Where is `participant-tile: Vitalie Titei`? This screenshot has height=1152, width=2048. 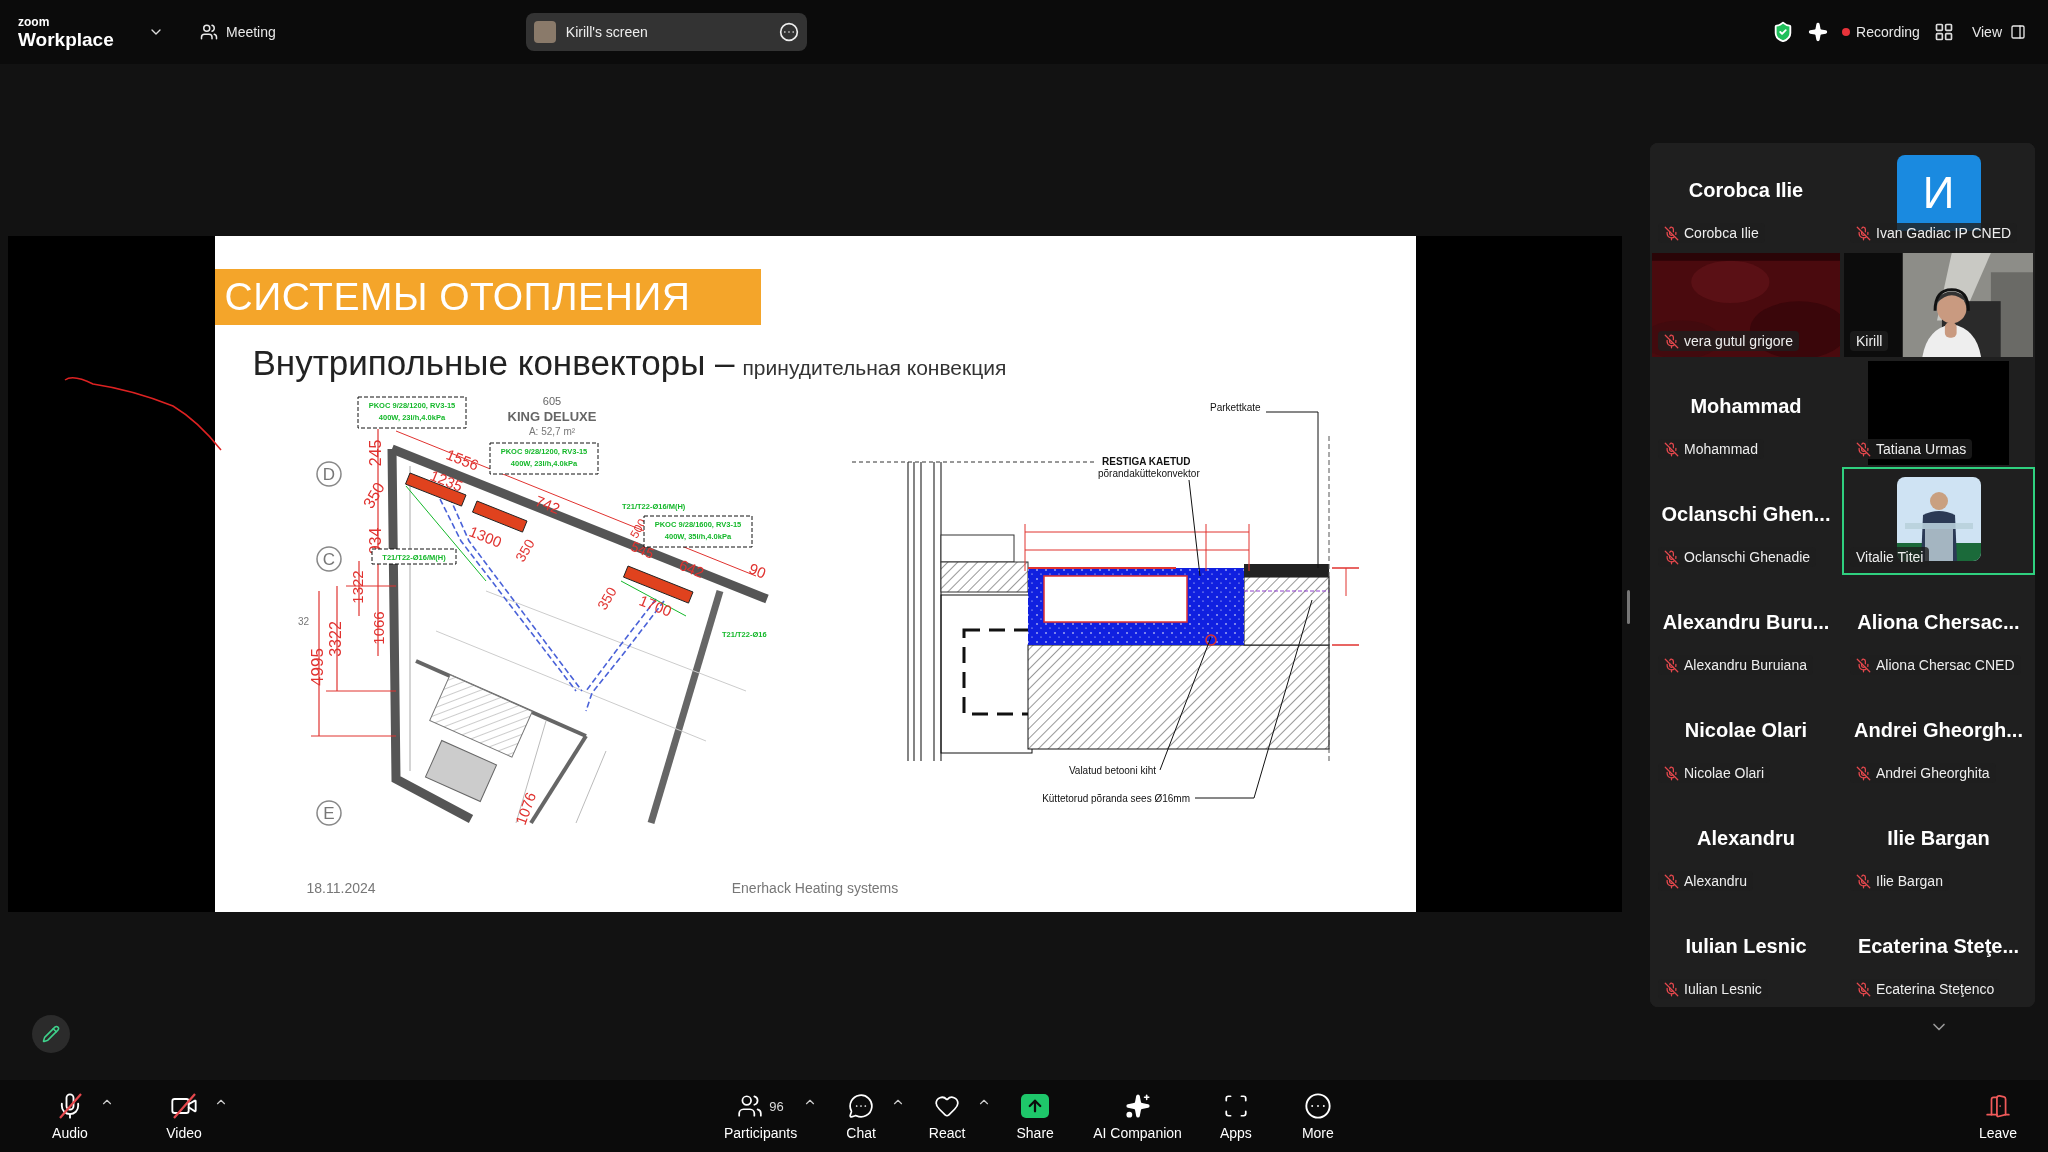
participant-tile: Vitalie Titei is located at coordinates (1938, 521).